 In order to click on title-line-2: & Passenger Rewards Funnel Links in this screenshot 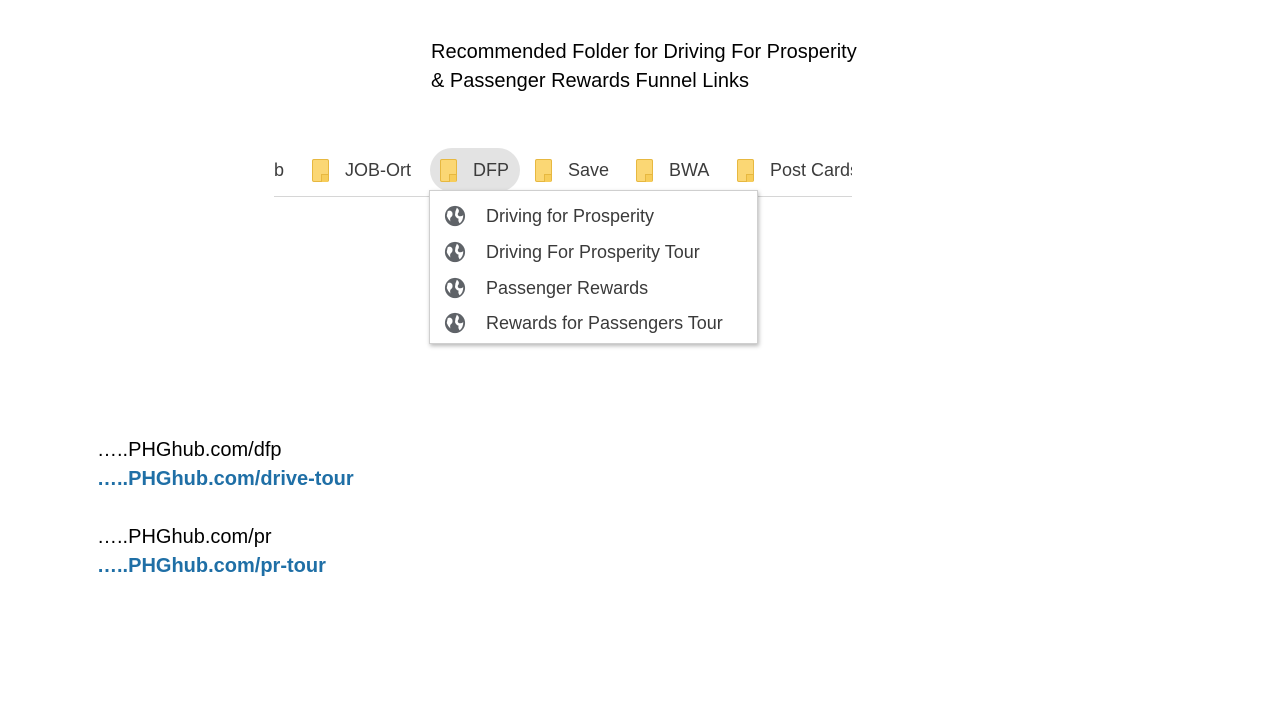, I will do `click(590, 81)`.